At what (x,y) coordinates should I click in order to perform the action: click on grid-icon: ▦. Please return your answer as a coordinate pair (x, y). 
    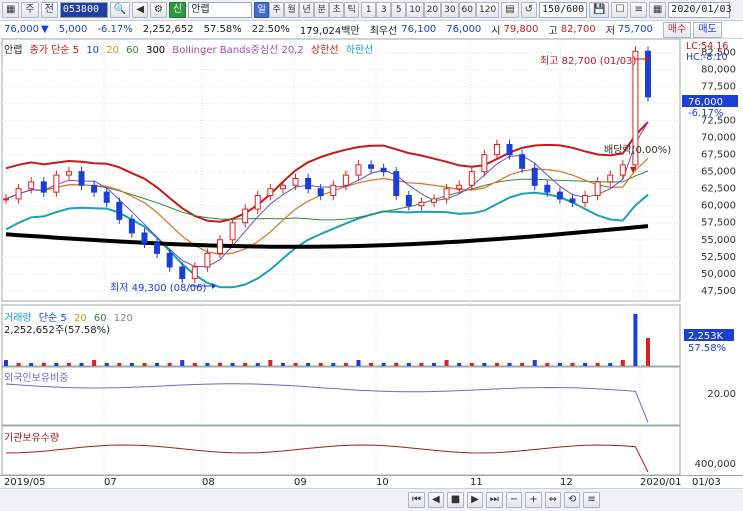
    Looking at the image, I should click on (657, 10).